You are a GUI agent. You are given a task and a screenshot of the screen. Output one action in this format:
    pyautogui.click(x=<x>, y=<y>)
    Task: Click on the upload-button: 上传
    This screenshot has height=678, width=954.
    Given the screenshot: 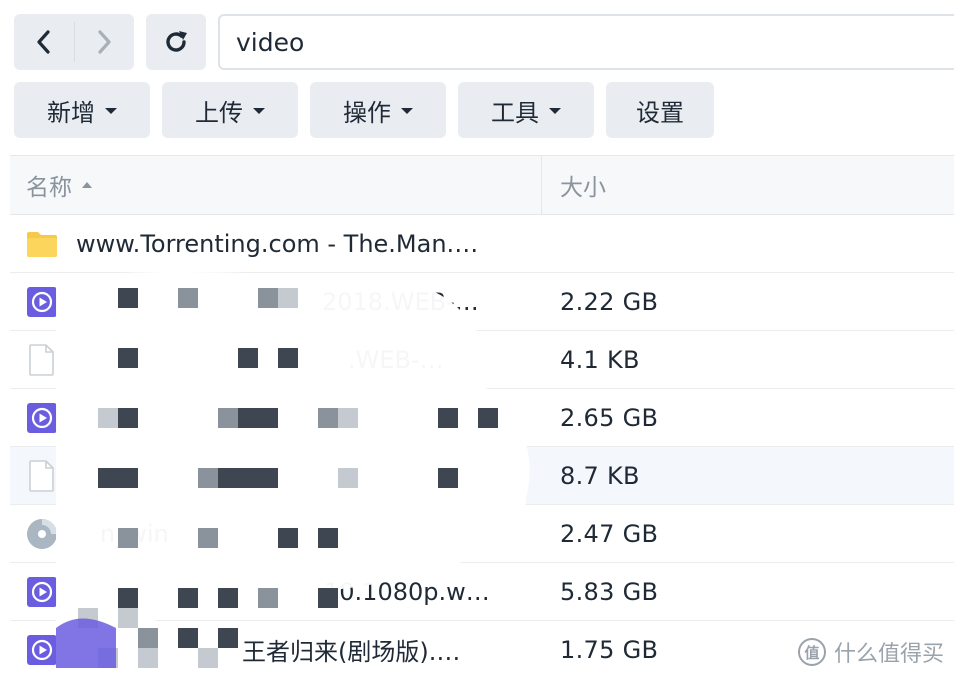 What is the action you would take?
    pyautogui.click(x=230, y=110)
    